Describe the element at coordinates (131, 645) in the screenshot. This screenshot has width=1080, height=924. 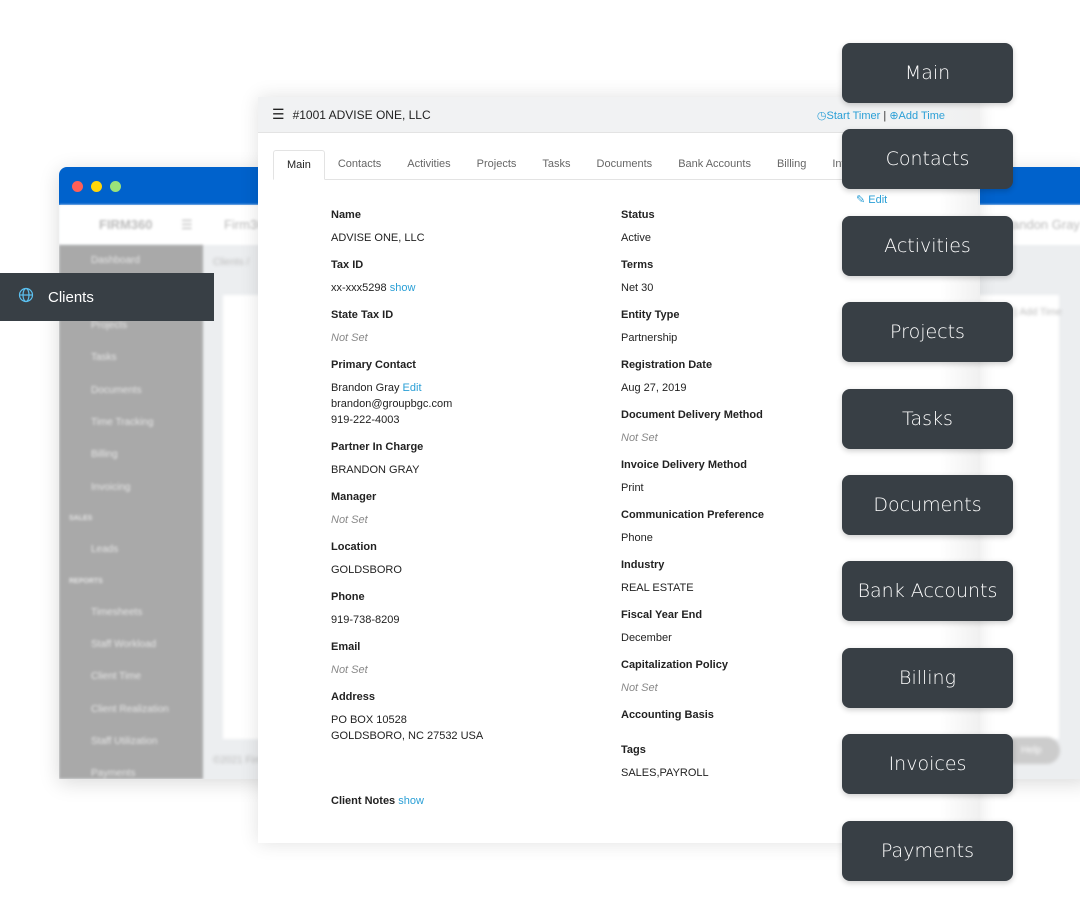
I see `sidebar-item-staff-workload: Staff Workload` at that location.